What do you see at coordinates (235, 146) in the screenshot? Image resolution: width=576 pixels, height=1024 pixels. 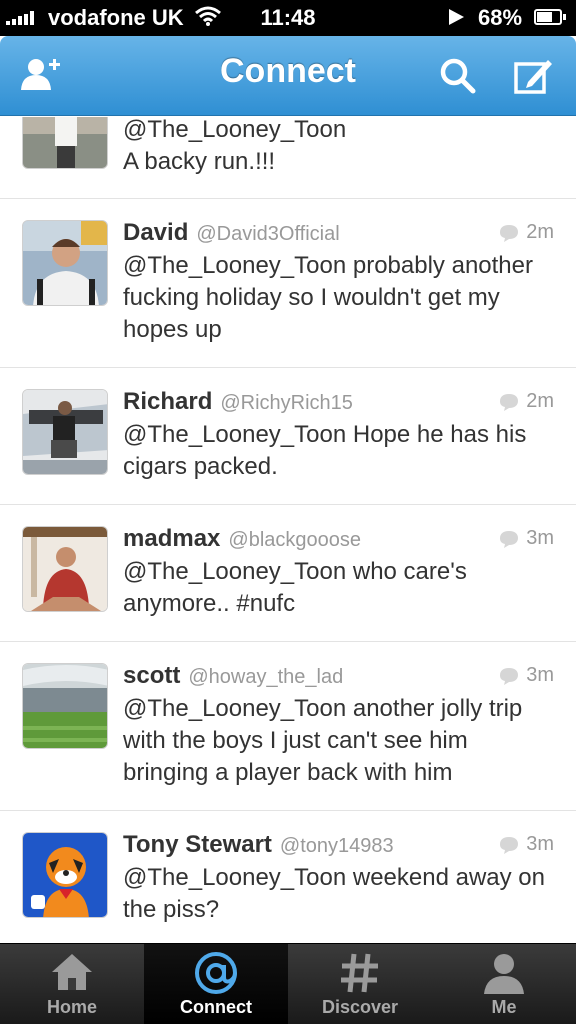 I see `tweet-text: @The_Looney_Toon A backy run.!!!` at bounding box center [235, 146].